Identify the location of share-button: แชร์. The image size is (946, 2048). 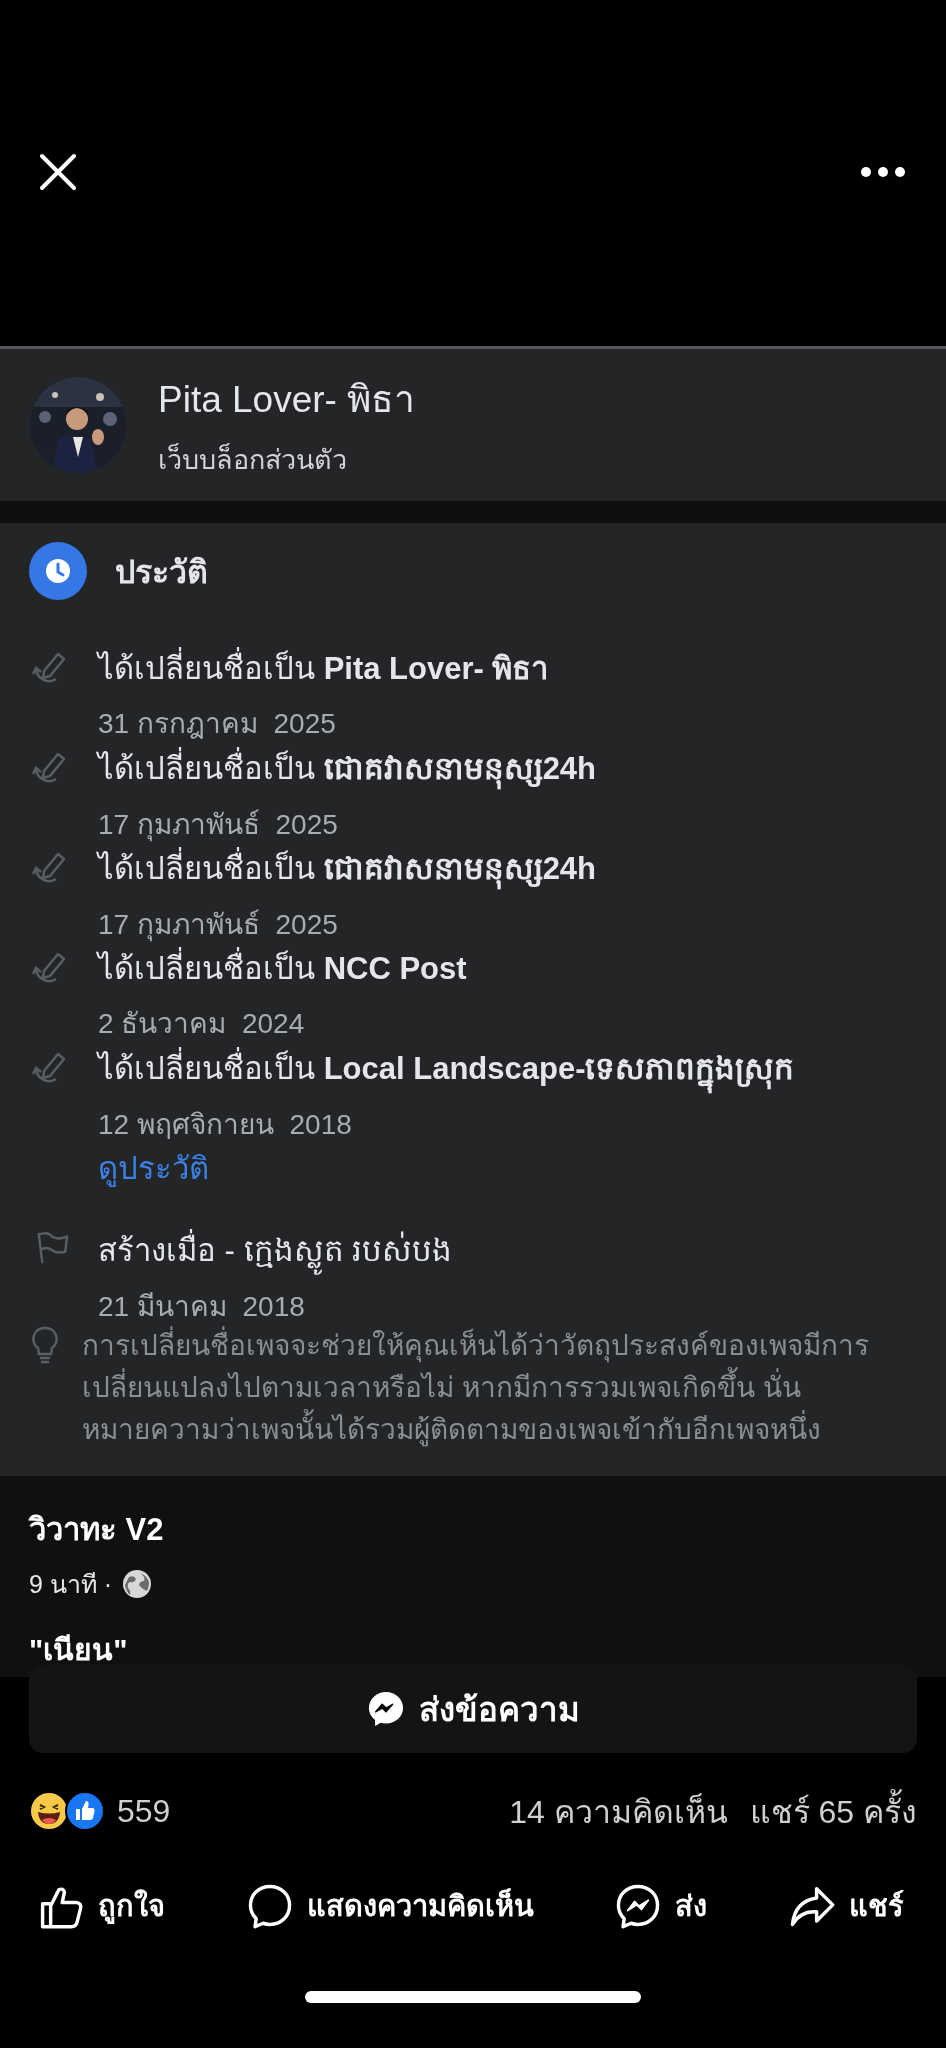
(846, 1906).